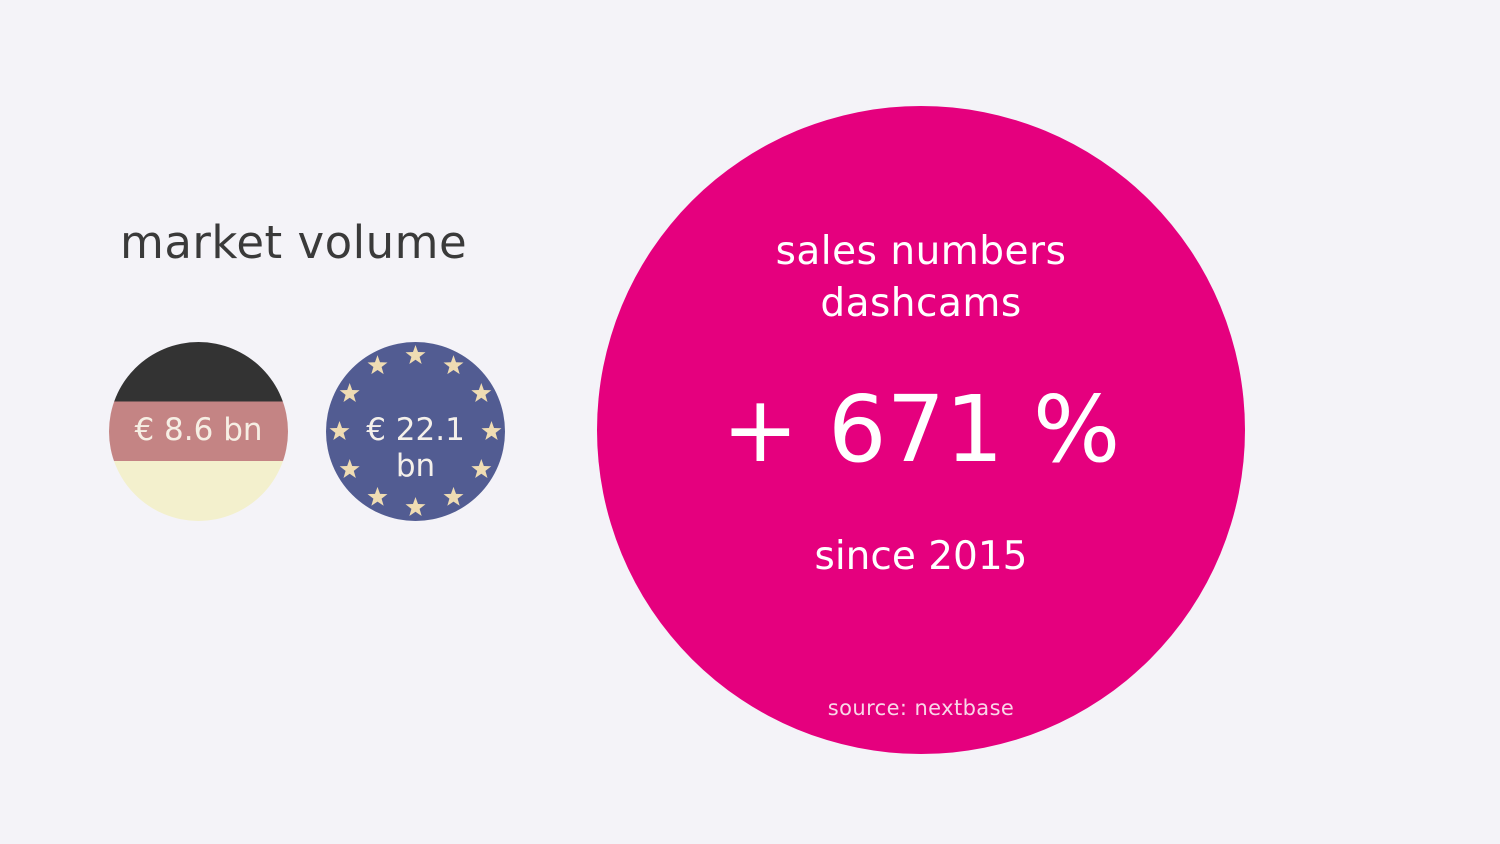 The image size is (1500, 844). I want to click on since-year-label: since 2015, so click(921, 556).